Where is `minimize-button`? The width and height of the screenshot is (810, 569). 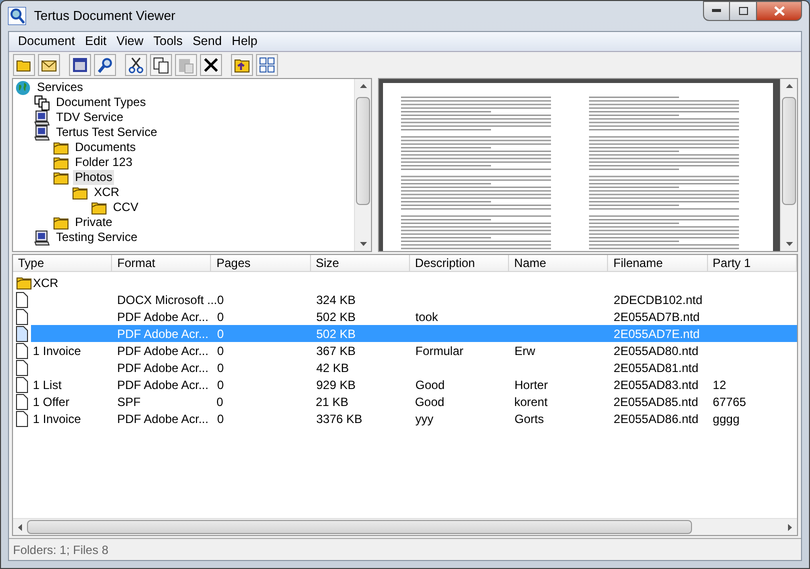
minimize-button is located at coordinates (716, 11).